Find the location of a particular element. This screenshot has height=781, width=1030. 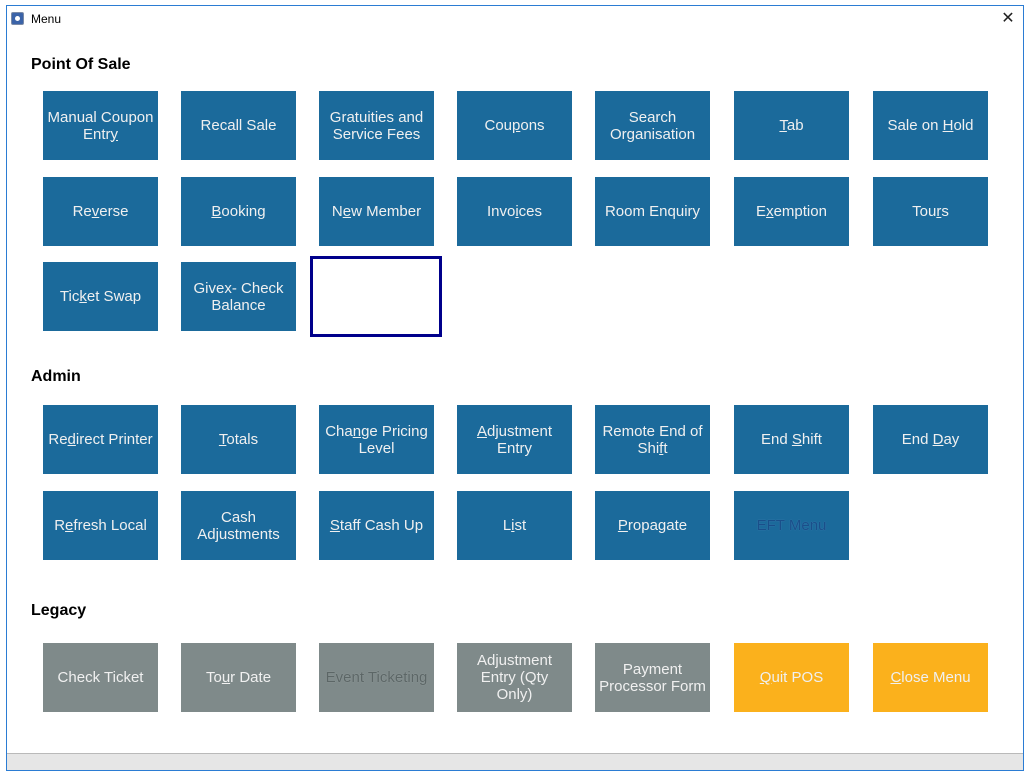

button-label: Tab is located at coordinates (791, 125).